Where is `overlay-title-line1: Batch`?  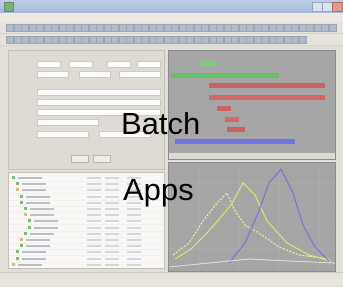 overlay-title-line1: Batch is located at coordinates (161, 123).